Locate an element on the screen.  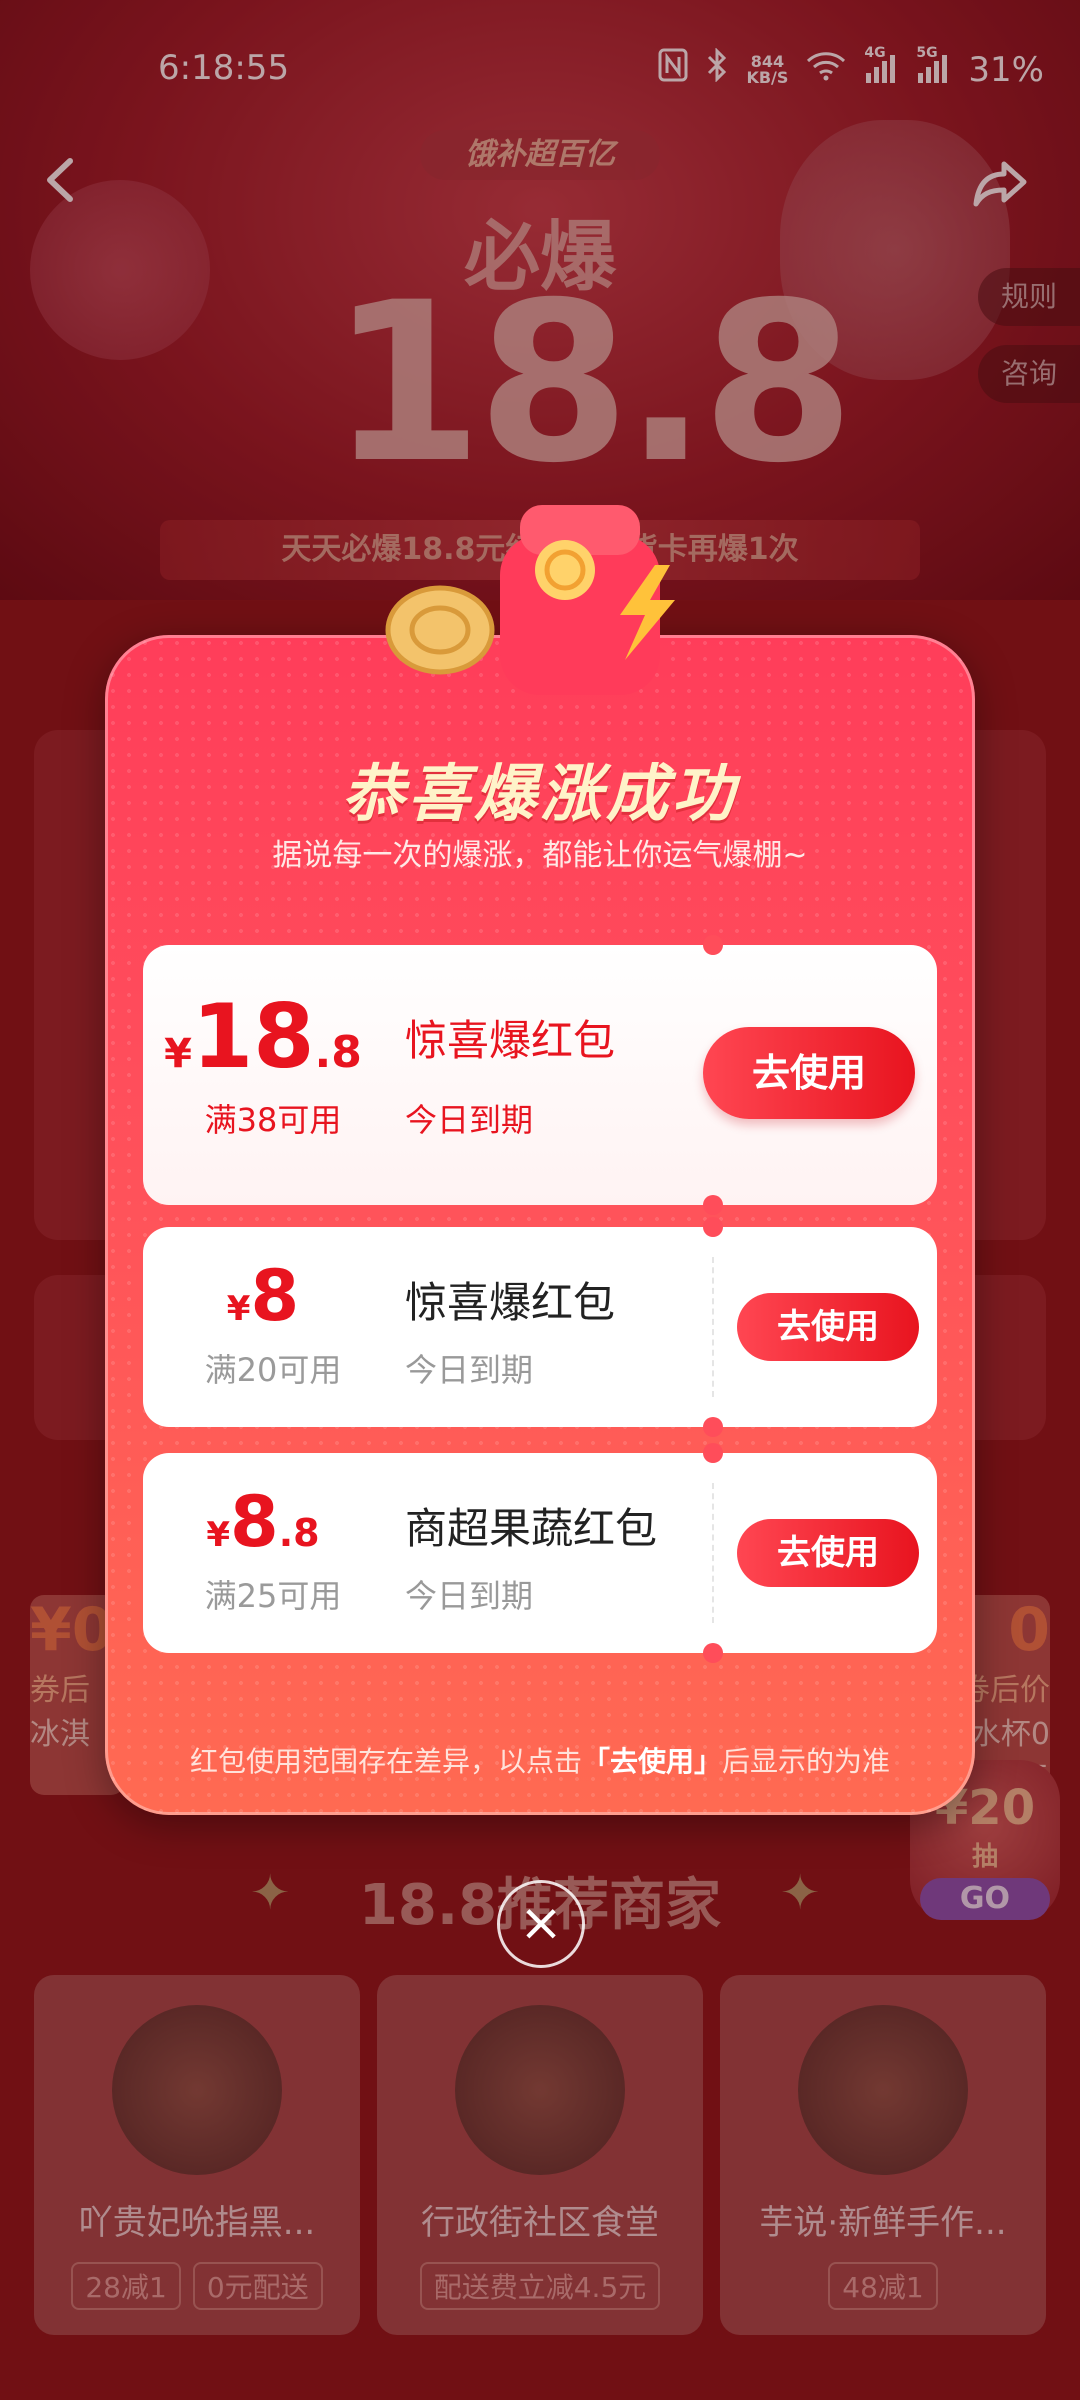
coupon-amount: ¥8 is located at coordinates (263, 1296).